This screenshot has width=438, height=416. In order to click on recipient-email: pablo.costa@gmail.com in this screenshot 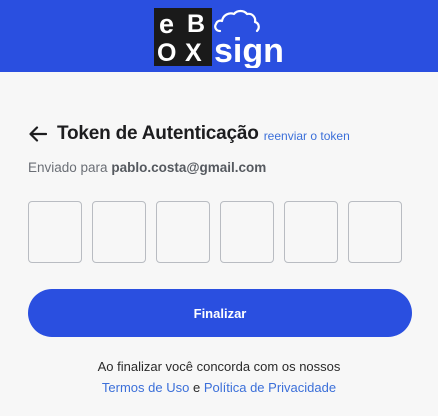, I will do `click(189, 167)`.